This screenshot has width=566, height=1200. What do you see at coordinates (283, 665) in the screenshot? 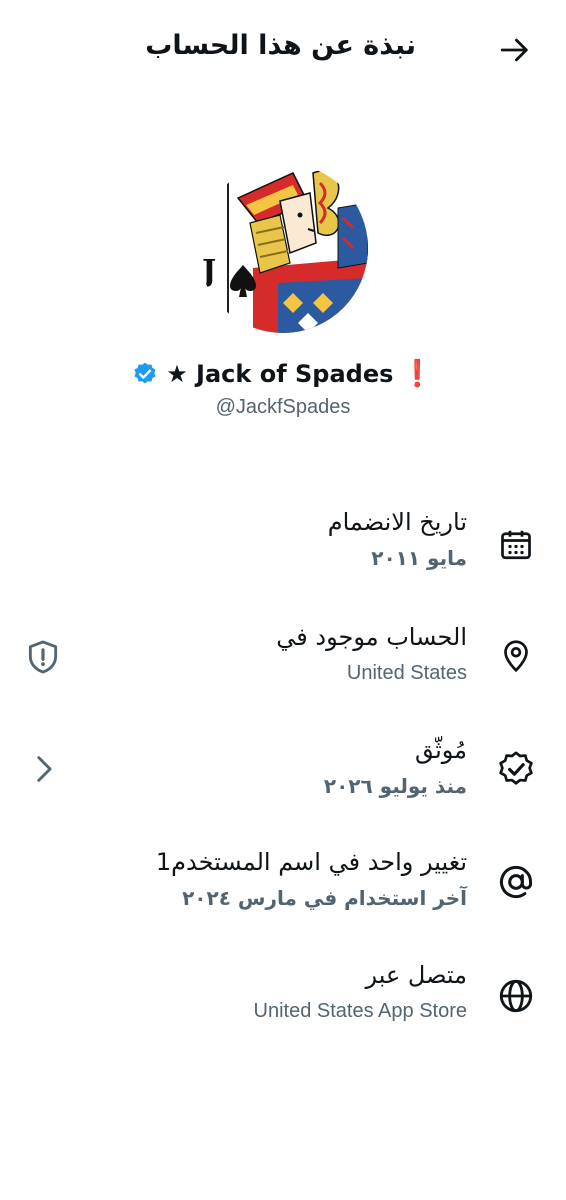
I see `info-item-location: الحساب موجود في United States` at bounding box center [283, 665].